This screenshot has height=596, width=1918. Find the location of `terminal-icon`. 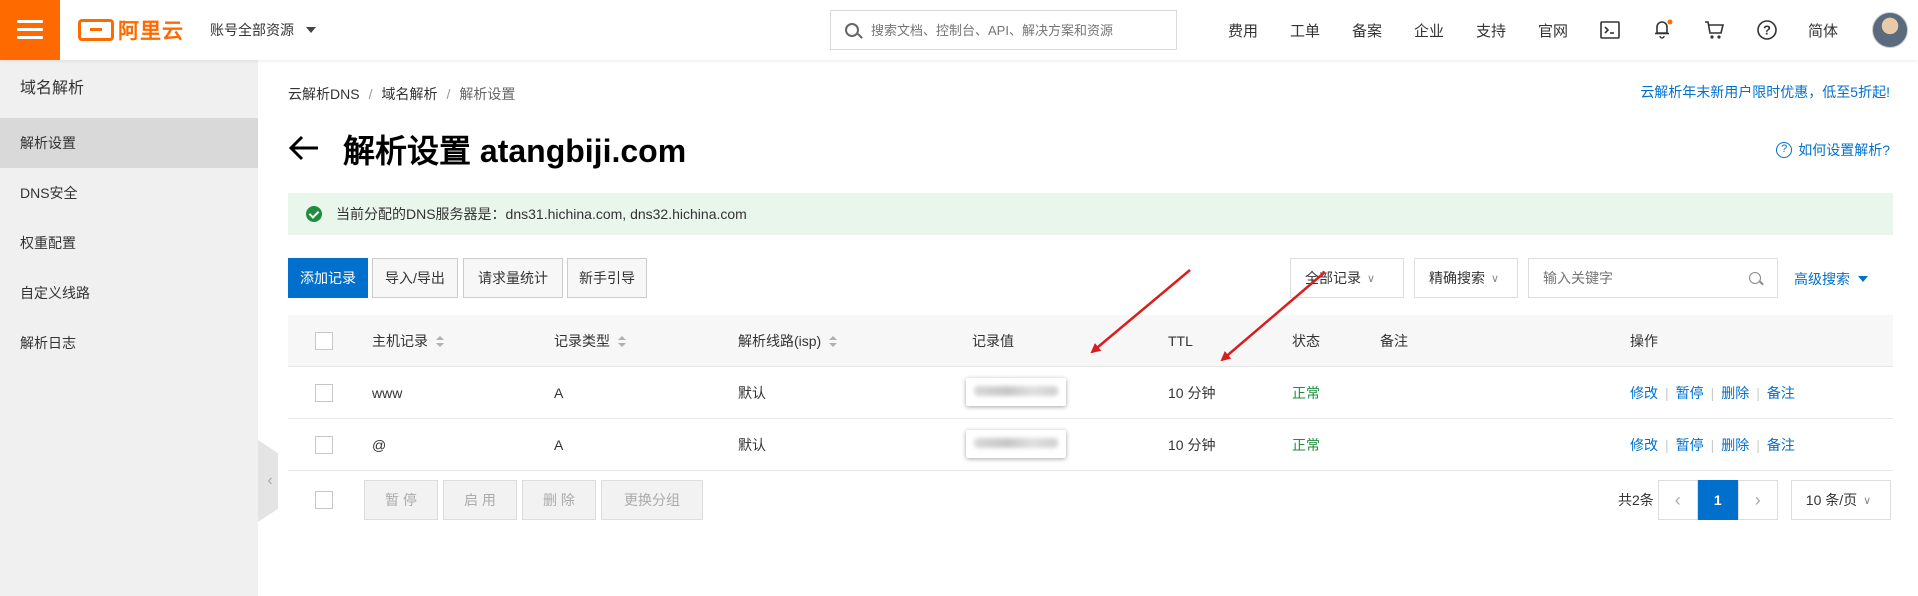

terminal-icon is located at coordinates (1610, 30).